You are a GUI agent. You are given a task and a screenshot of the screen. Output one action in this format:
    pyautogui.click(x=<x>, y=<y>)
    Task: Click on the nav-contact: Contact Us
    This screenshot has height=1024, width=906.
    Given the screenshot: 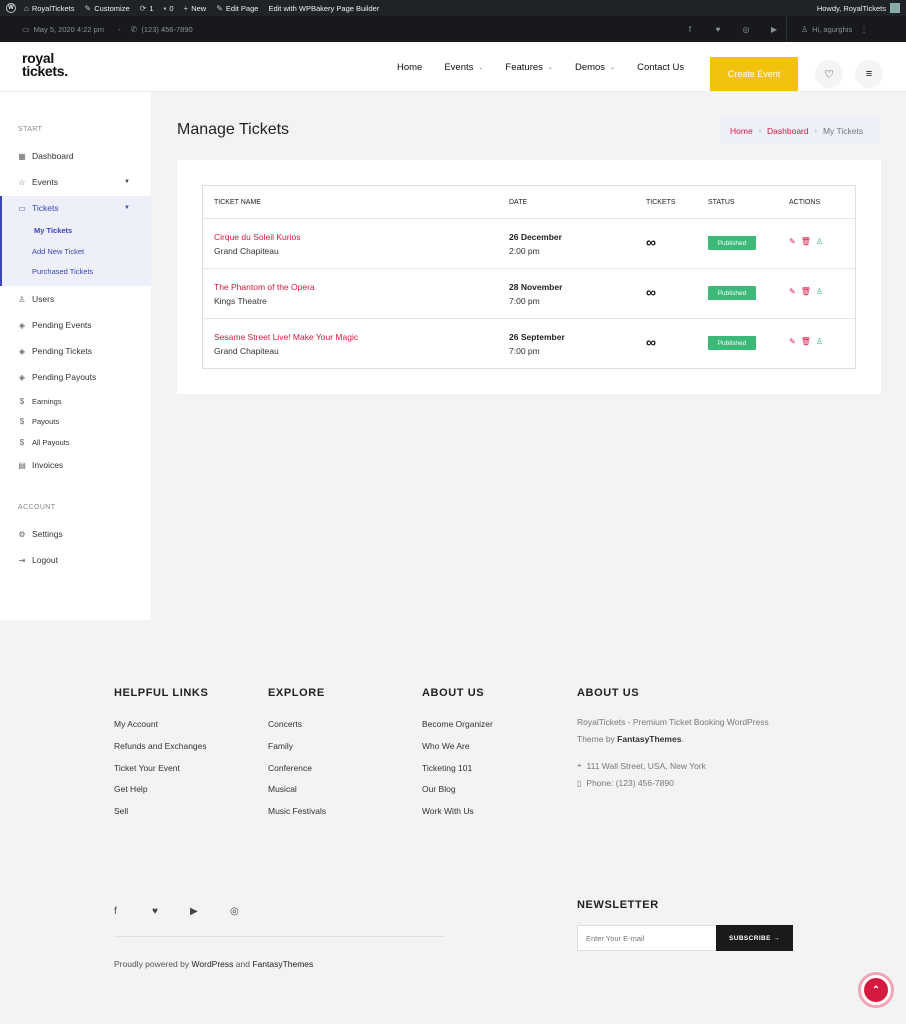 What is the action you would take?
    pyautogui.click(x=660, y=67)
    